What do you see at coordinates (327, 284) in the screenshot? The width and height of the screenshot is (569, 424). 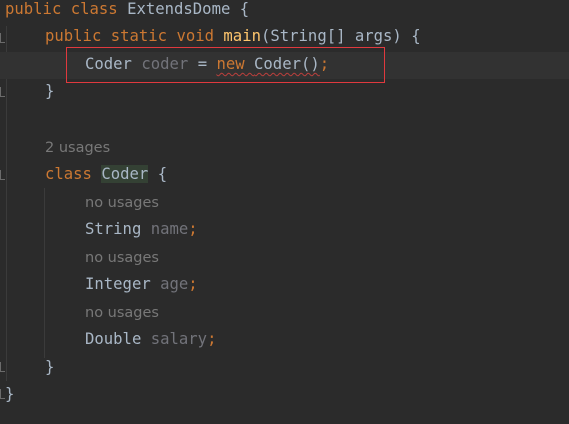 I see `code-line-field-age: Integer age;` at bounding box center [327, 284].